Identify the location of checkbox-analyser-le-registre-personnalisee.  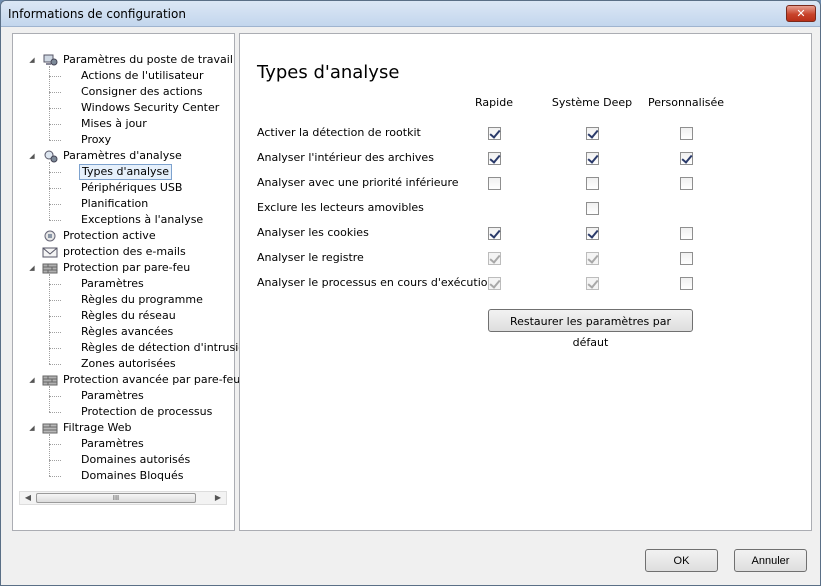
(686, 258).